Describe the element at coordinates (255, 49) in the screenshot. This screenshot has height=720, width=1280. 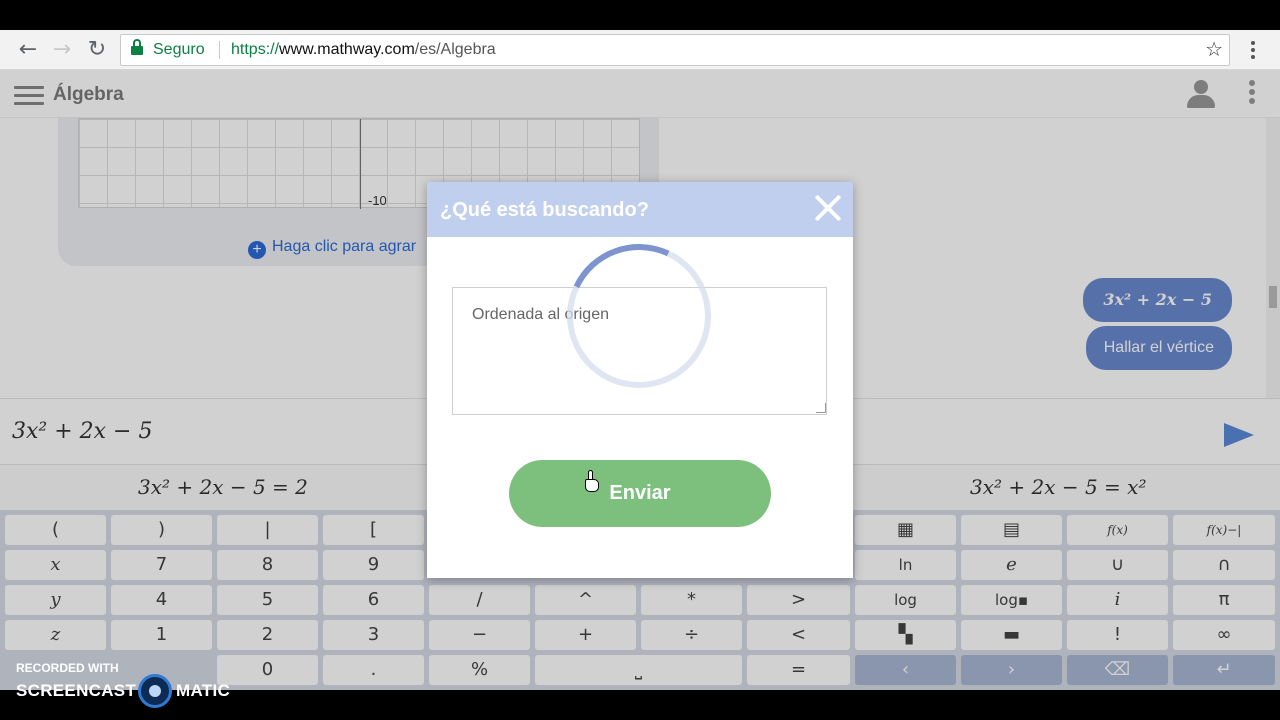
I see `url-scheme: https://` at that location.